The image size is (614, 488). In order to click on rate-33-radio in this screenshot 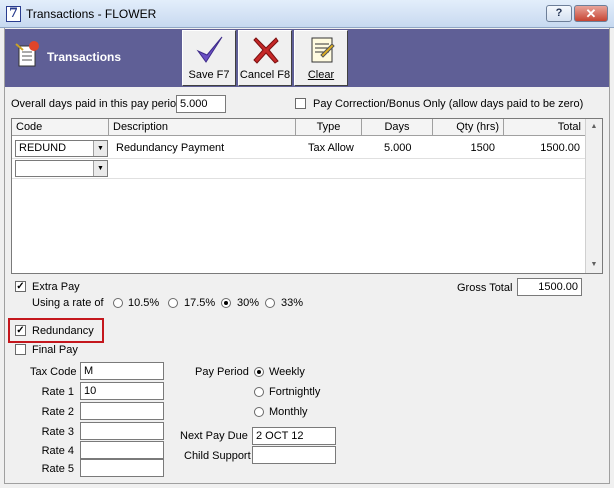, I will do `click(270, 303)`.